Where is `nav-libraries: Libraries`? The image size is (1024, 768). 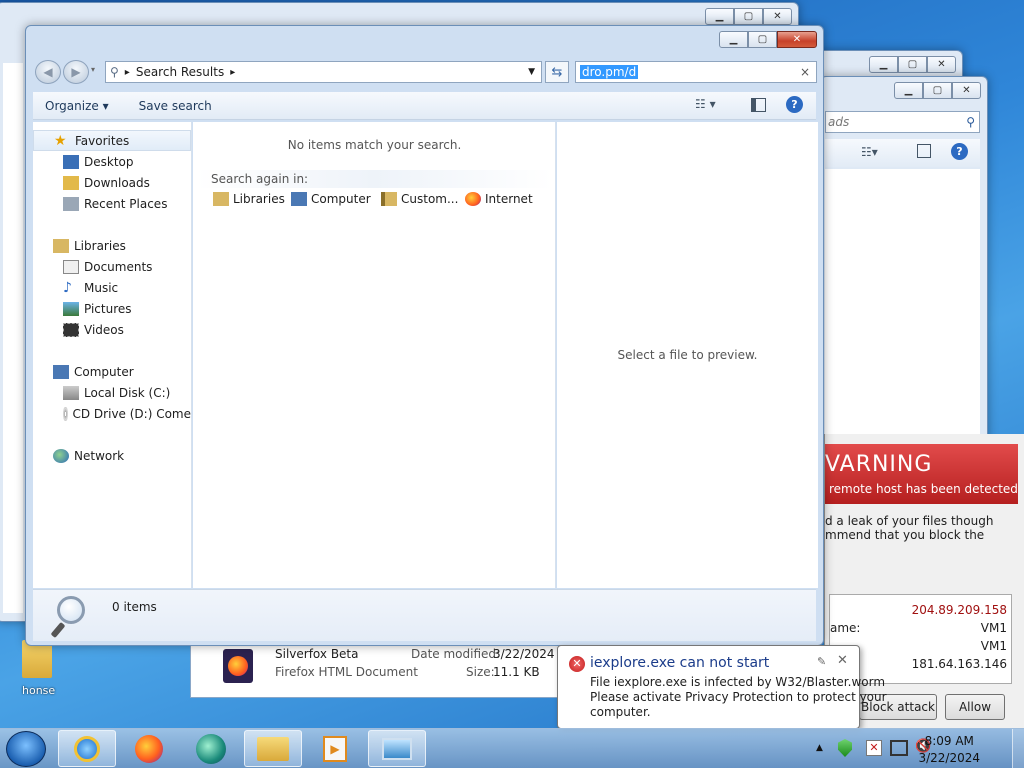
nav-libraries: Libraries is located at coordinates (112, 245).